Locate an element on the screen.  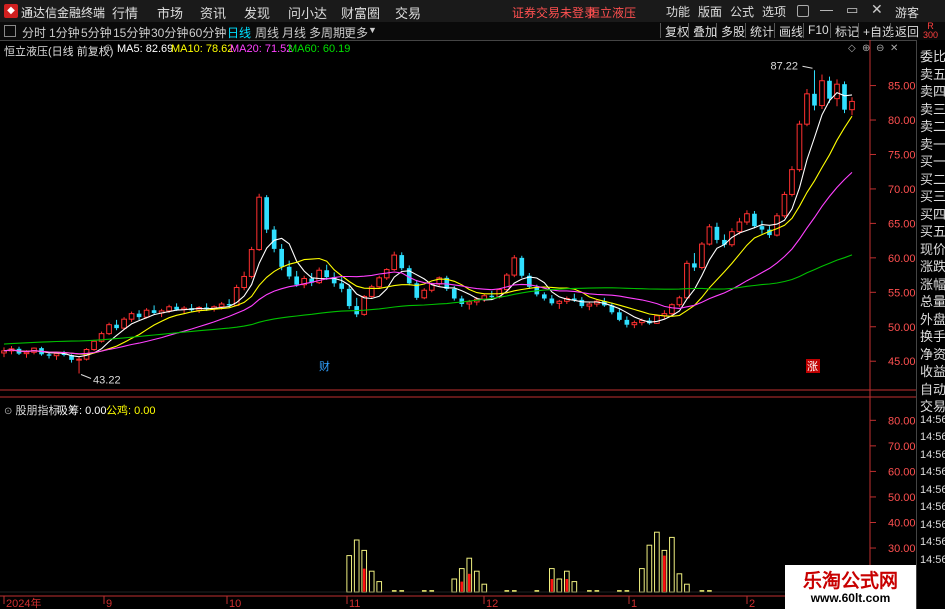
price-tick-label: 80.00 is located at coordinates (902, 121).